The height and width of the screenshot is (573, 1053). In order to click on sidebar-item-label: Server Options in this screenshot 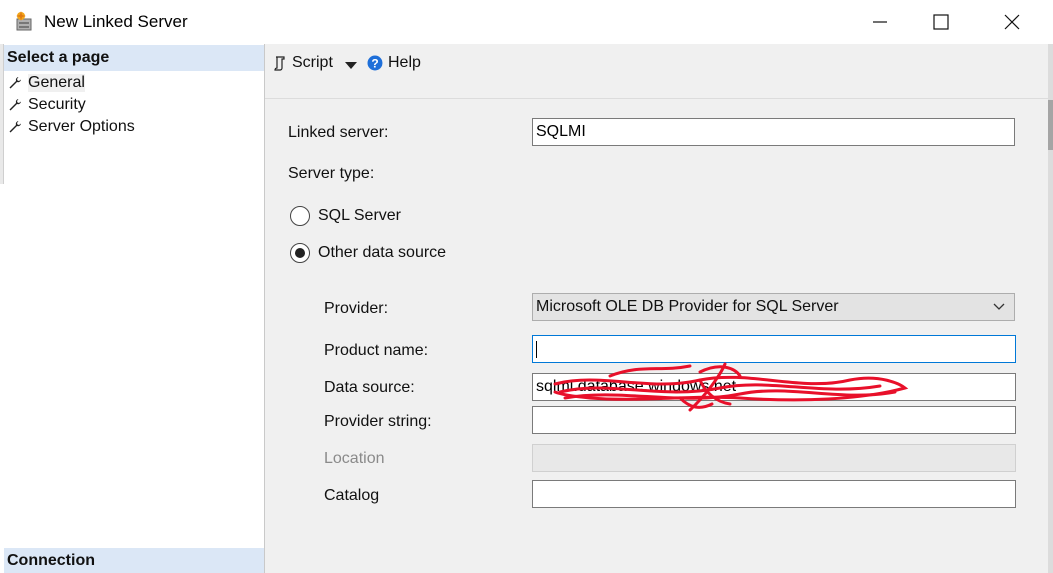, I will do `click(81, 126)`.